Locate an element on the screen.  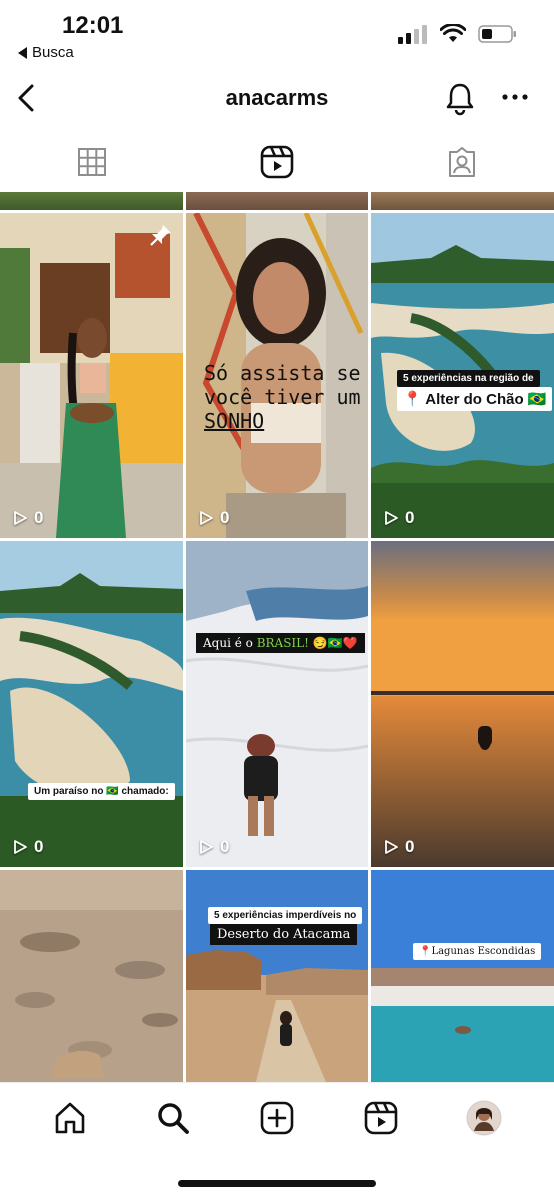
grid-icon is located at coordinates (92, 162).